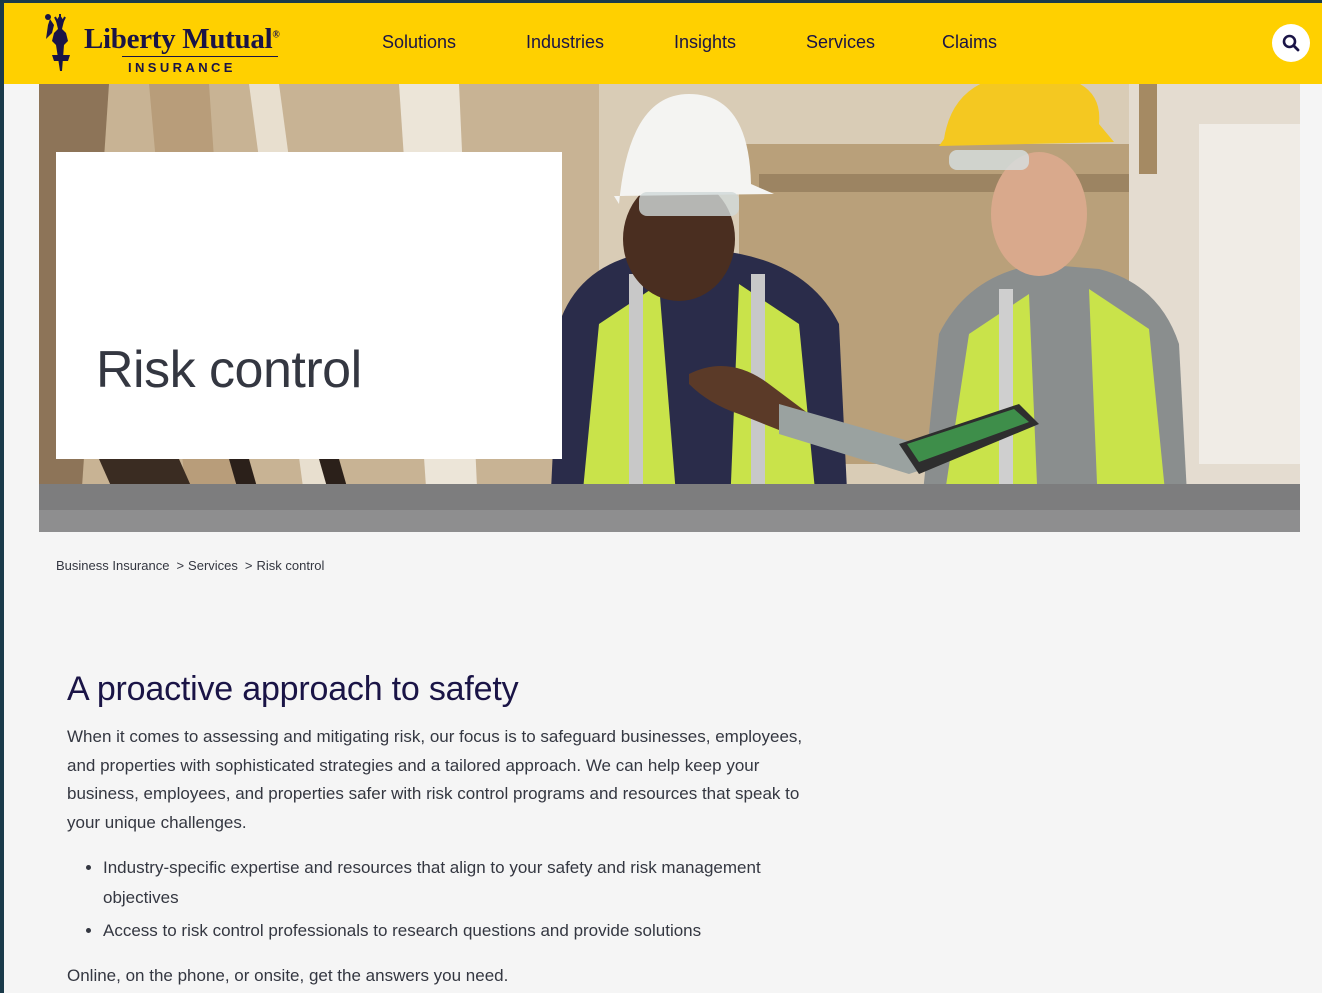 Image resolution: width=1322 pixels, height=993 pixels. I want to click on search-button, so click(1291, 43).